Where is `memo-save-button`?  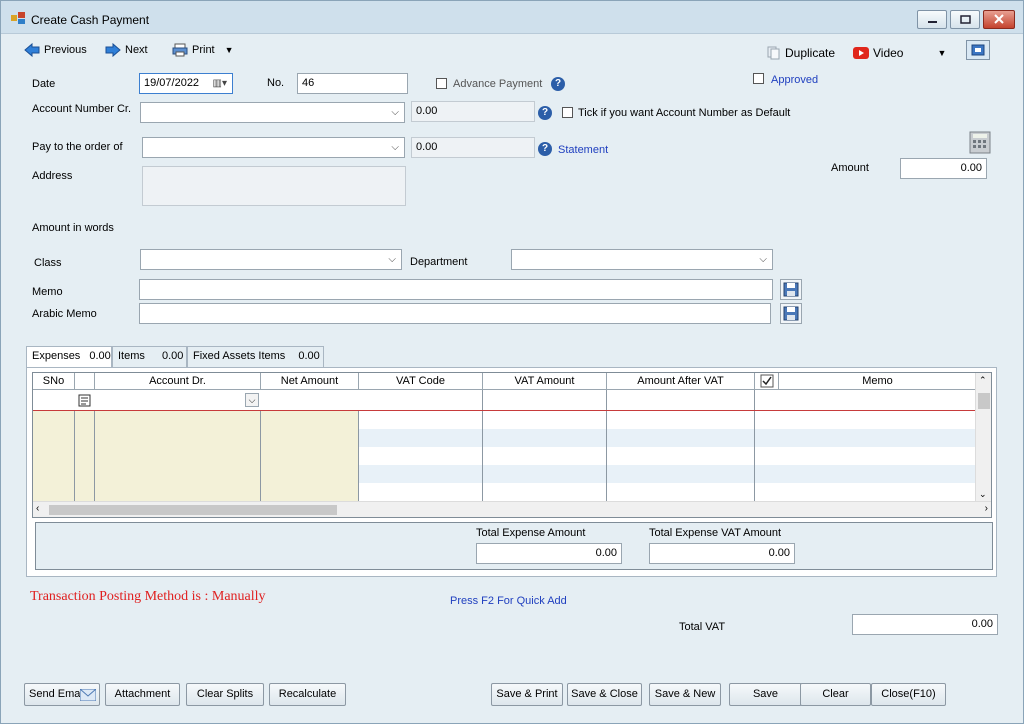
memo-save-button is located at coordinates (791, 289).